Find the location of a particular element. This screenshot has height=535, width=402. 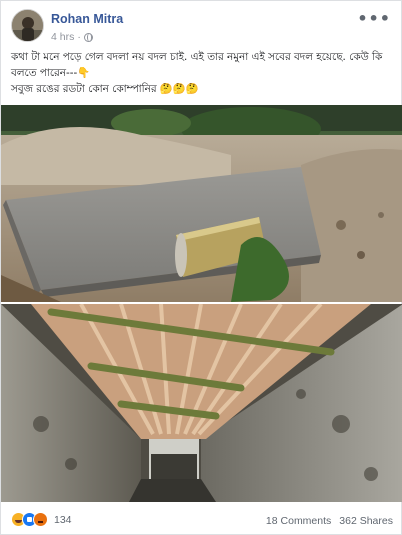

author-avatar is located at coordinates (27, 25).